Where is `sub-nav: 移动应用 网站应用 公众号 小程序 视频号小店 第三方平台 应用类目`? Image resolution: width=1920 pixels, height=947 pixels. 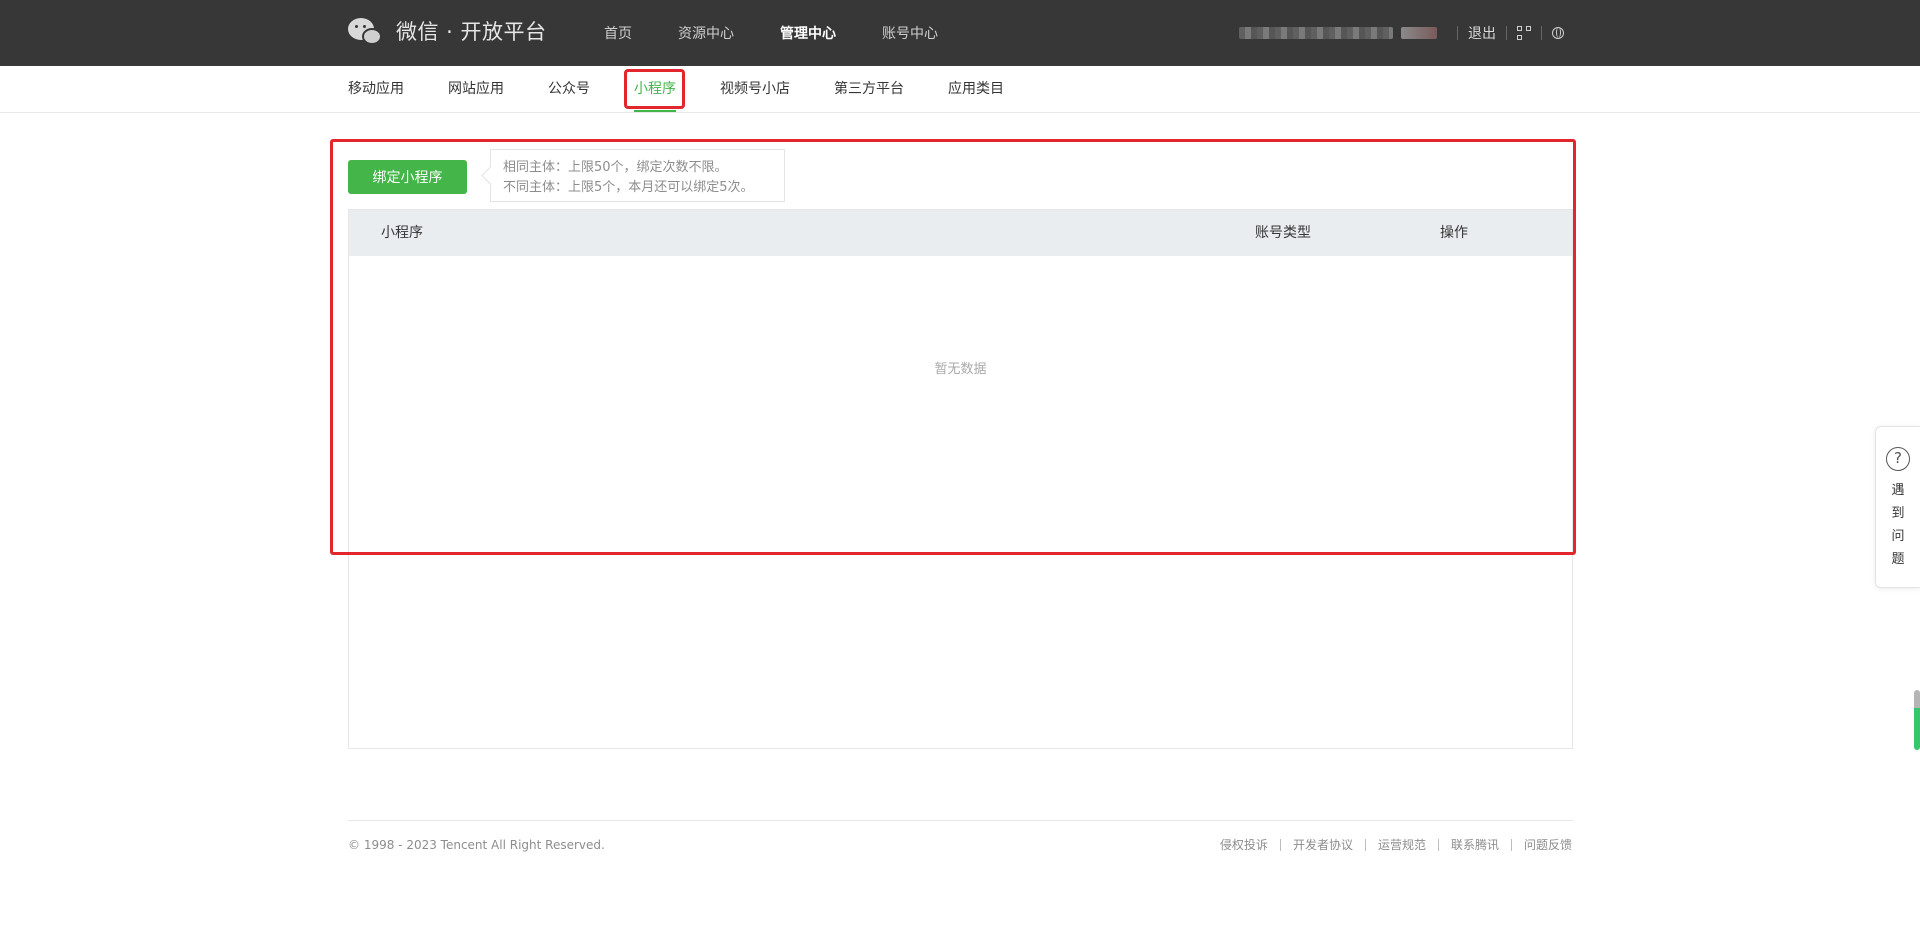
sub-nav: 移动应用 网站应用 公众号 小程序 视频号小店 第三方平台 应用类目 is located at coordinates (960, 89).